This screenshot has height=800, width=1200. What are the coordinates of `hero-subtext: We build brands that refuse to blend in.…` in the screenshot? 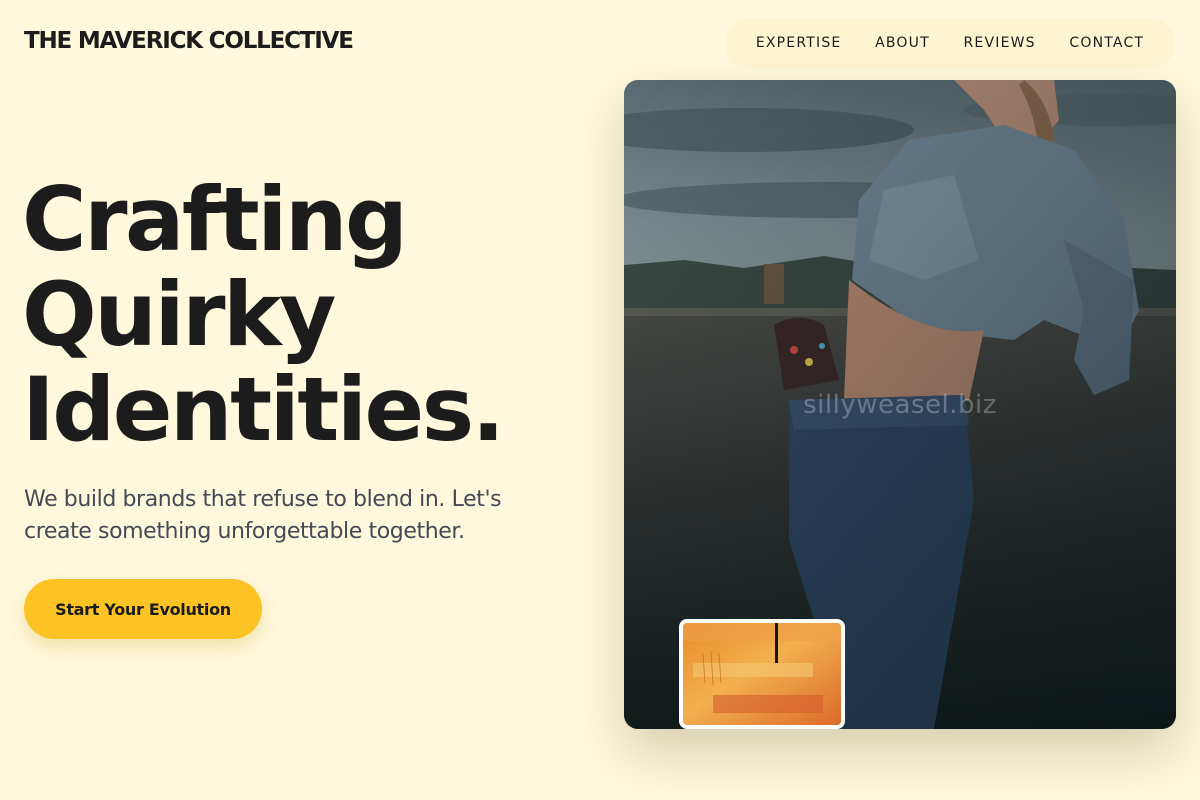 It's located at (263, 515).